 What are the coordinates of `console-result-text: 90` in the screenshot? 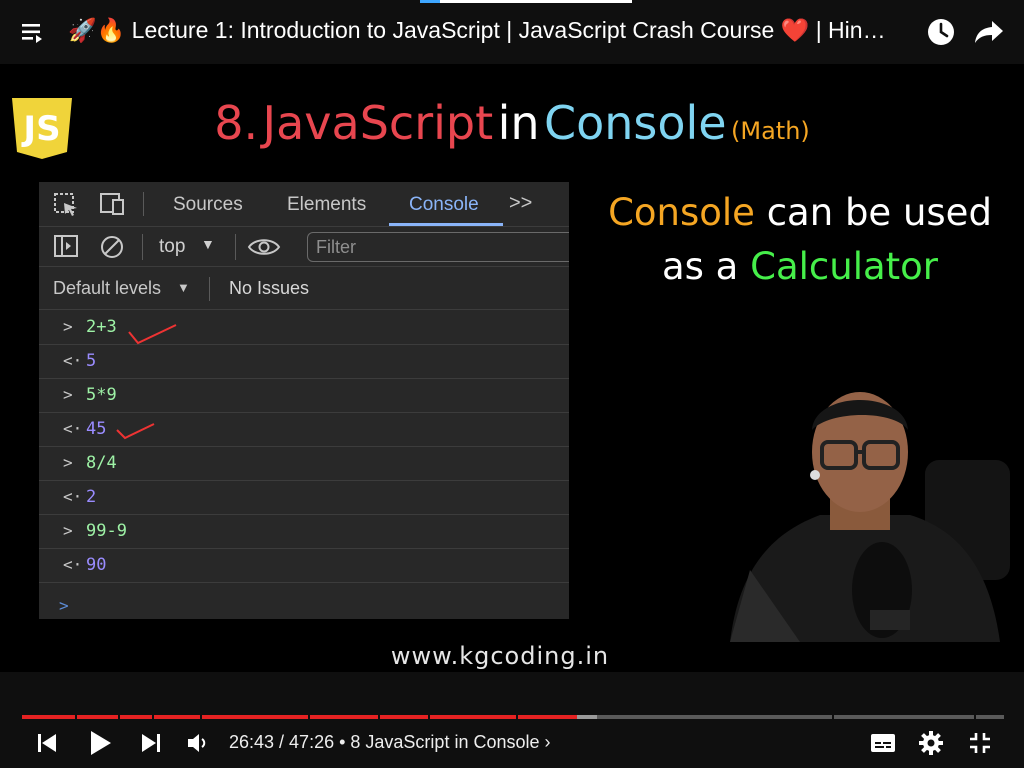 It's located at (96, 565).